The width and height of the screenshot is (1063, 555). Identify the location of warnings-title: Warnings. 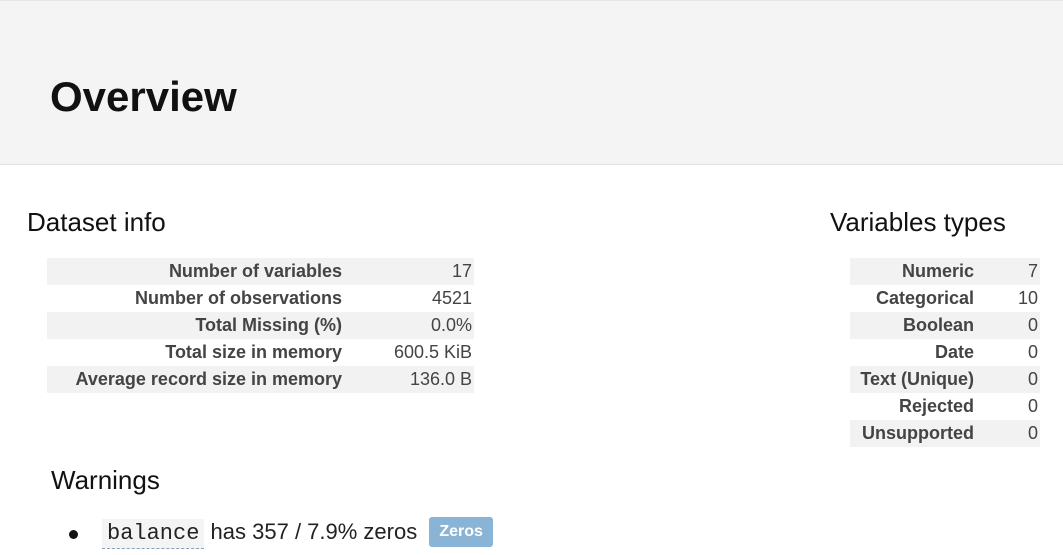
(105, 480).